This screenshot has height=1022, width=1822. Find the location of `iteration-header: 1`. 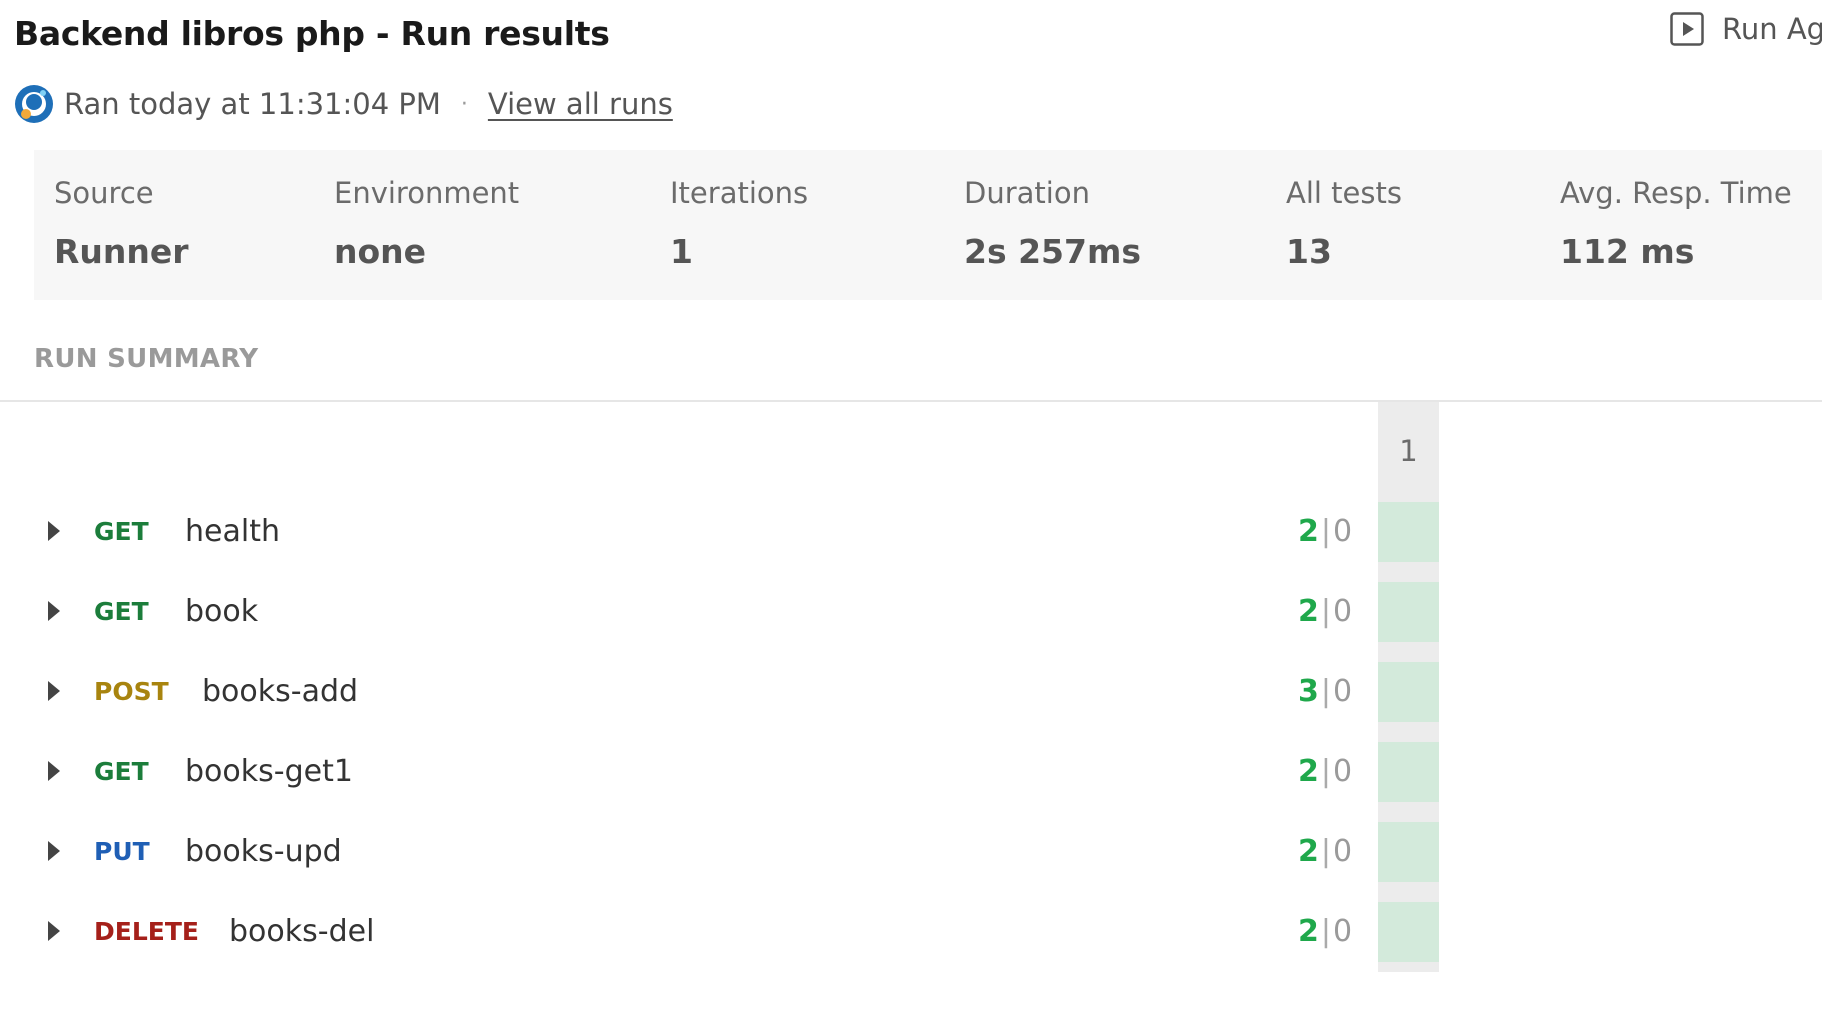

iteration-header: 1 is located at coordinates (1408, 451).